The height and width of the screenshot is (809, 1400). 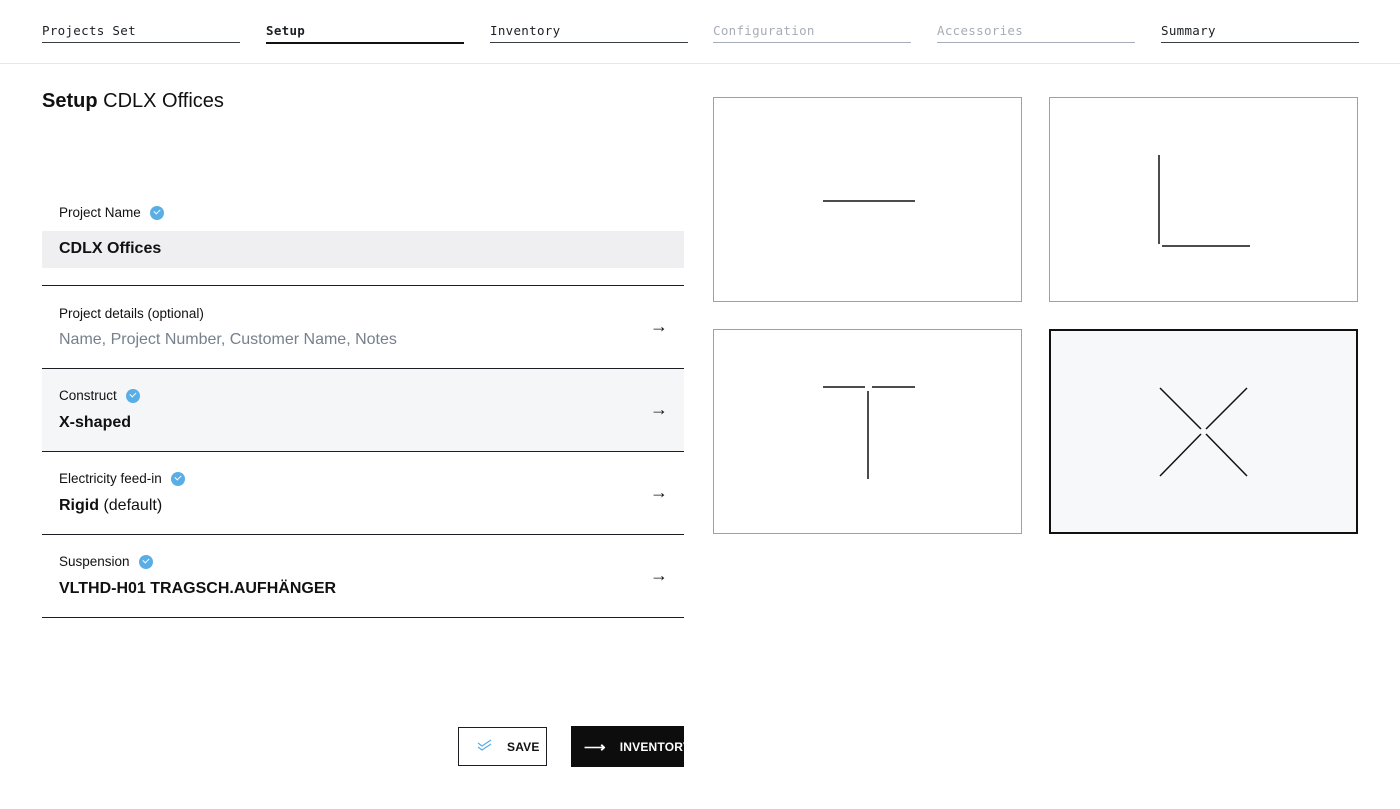 I want to click on straight-line-icon, so click(x=869, y=201).